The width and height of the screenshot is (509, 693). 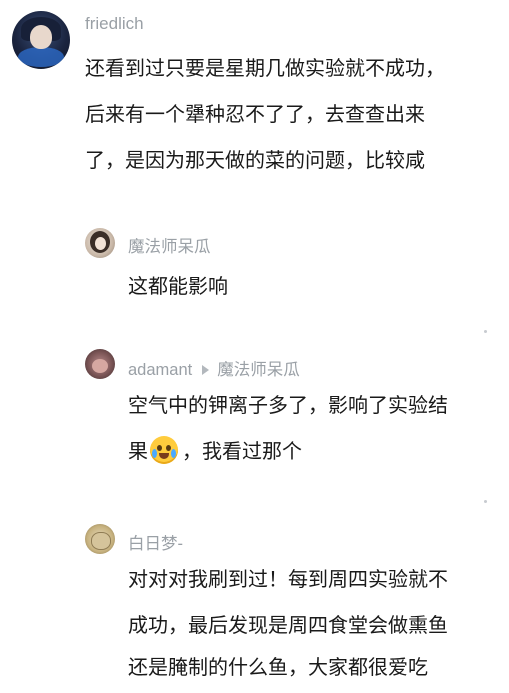 I want to click on avatar-friedlich, so click(x=41, y=40).